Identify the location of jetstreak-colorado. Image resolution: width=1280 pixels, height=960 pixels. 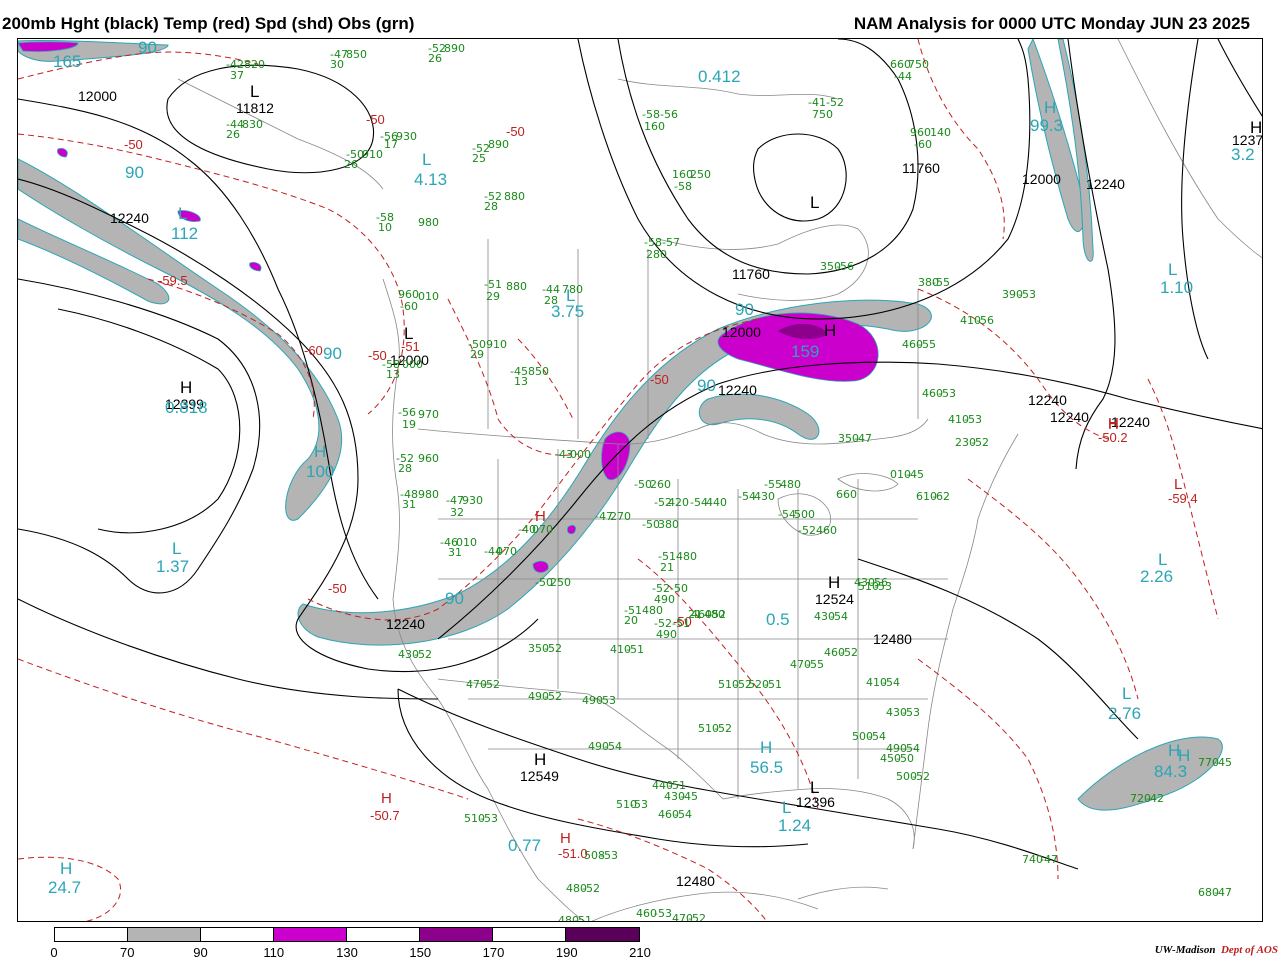
(571, 530).